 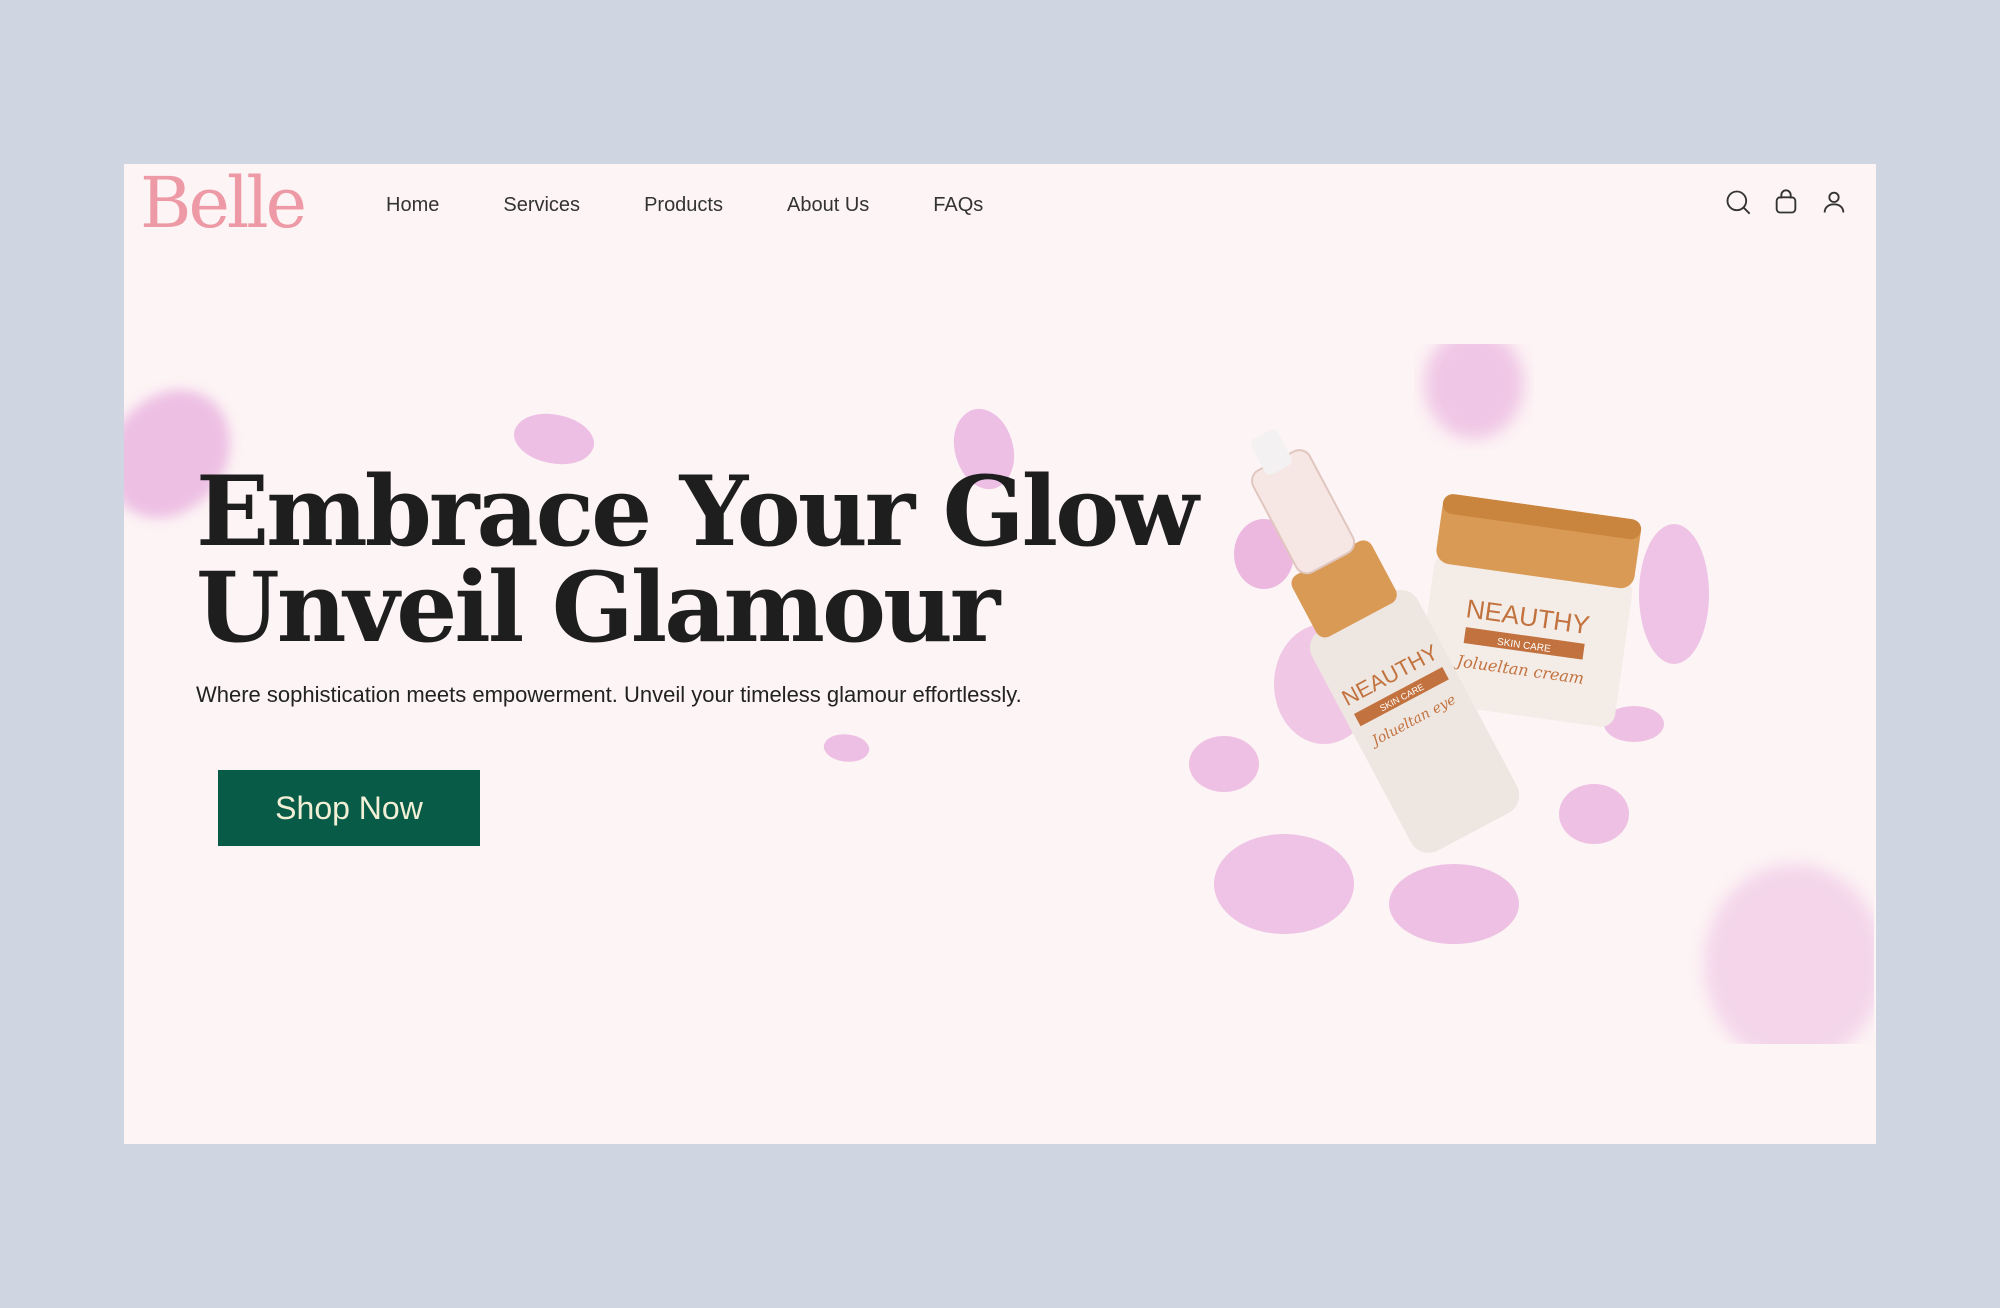 What do you see at coordinates (828, 205) in the screenshot?
I see `nav-item-about-us: About Us` at bounding box center [828, 205].